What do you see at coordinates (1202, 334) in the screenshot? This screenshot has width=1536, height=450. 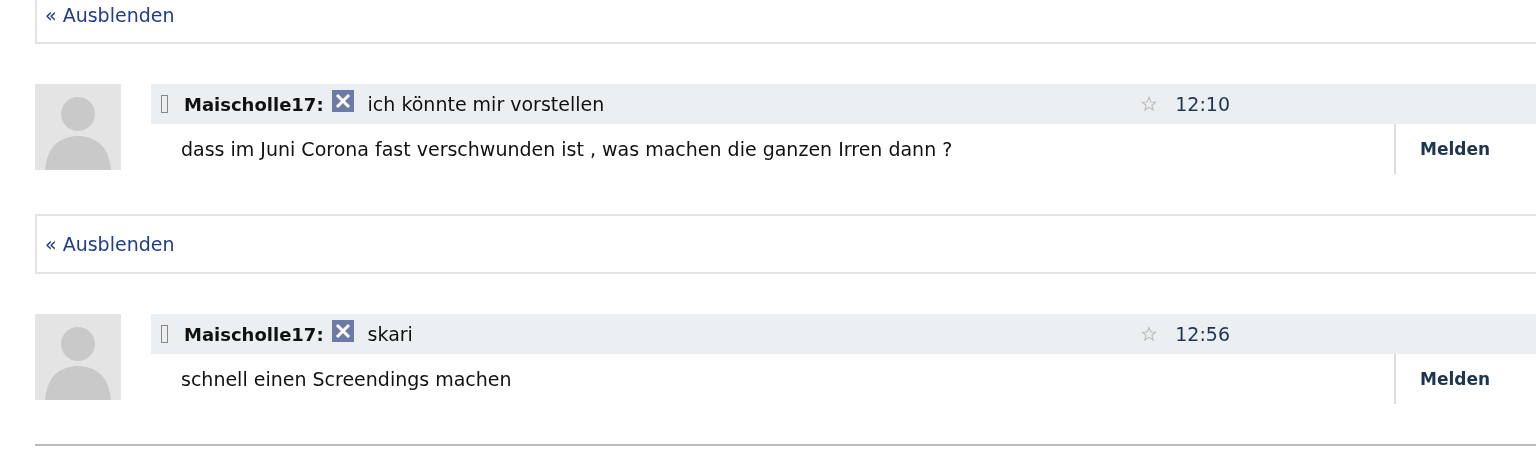 I see `comment-time: 12:56` at bounding box center [1202, 334].